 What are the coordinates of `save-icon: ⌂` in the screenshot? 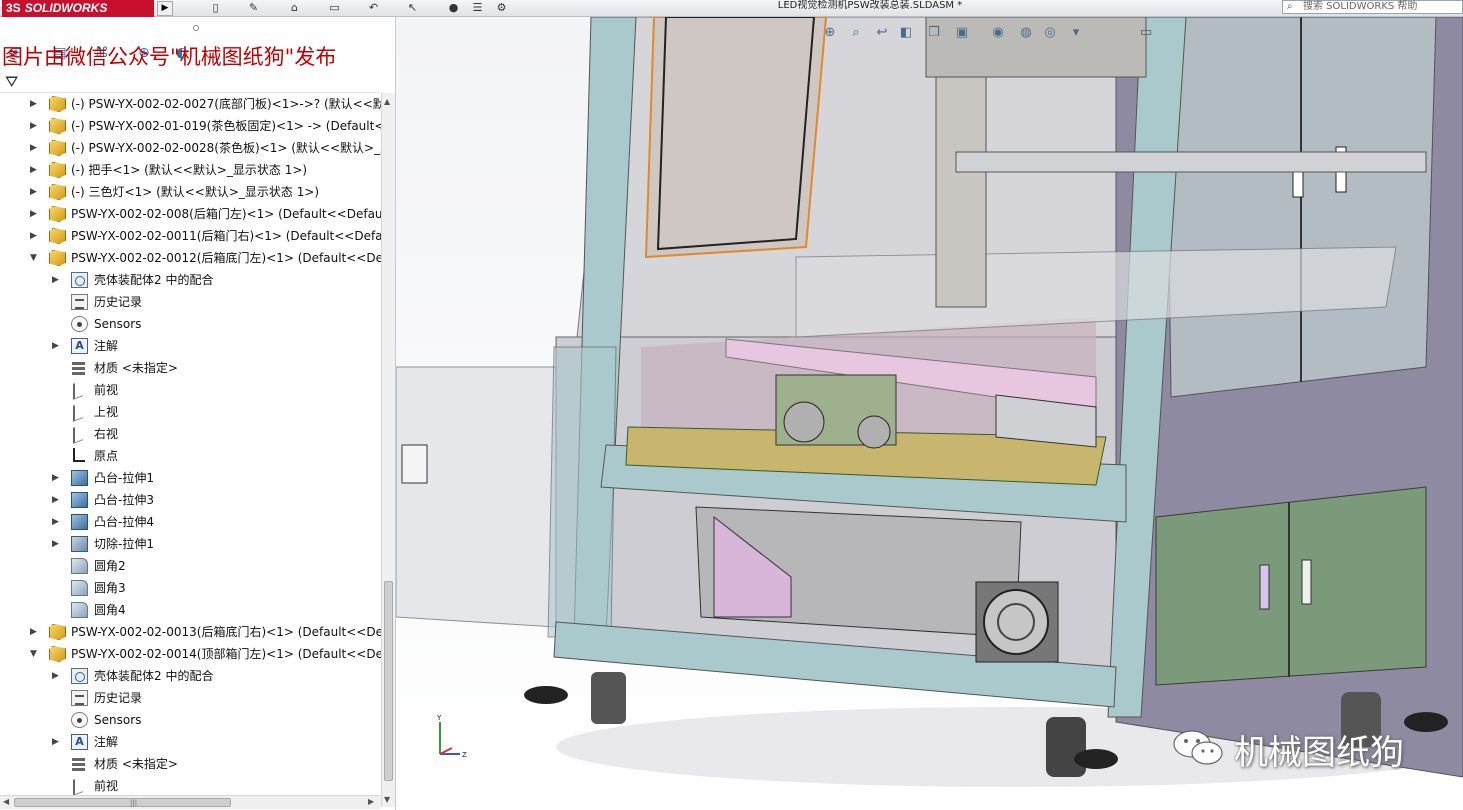 It's located at (294, 8).